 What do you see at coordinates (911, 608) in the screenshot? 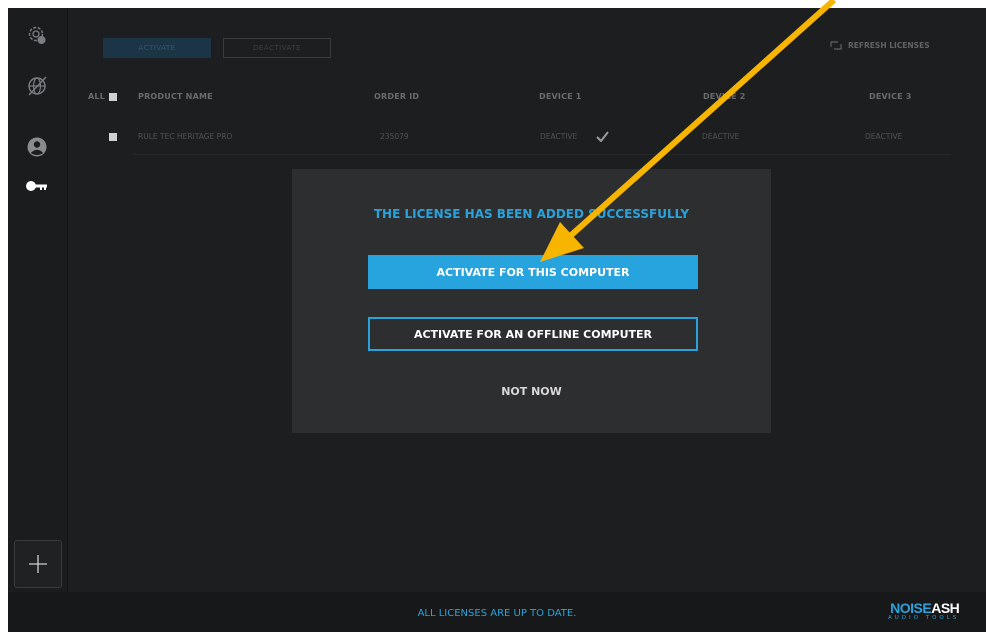
I see `logo-noise: NOISE` at bounding box center [911, 608].